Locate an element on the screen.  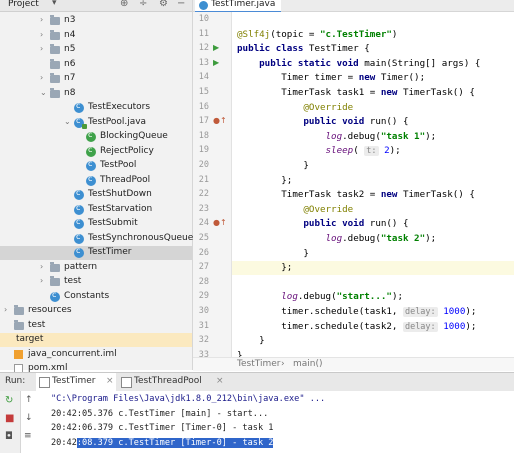
tree-item: Constants is located at coordinates (96, 297).